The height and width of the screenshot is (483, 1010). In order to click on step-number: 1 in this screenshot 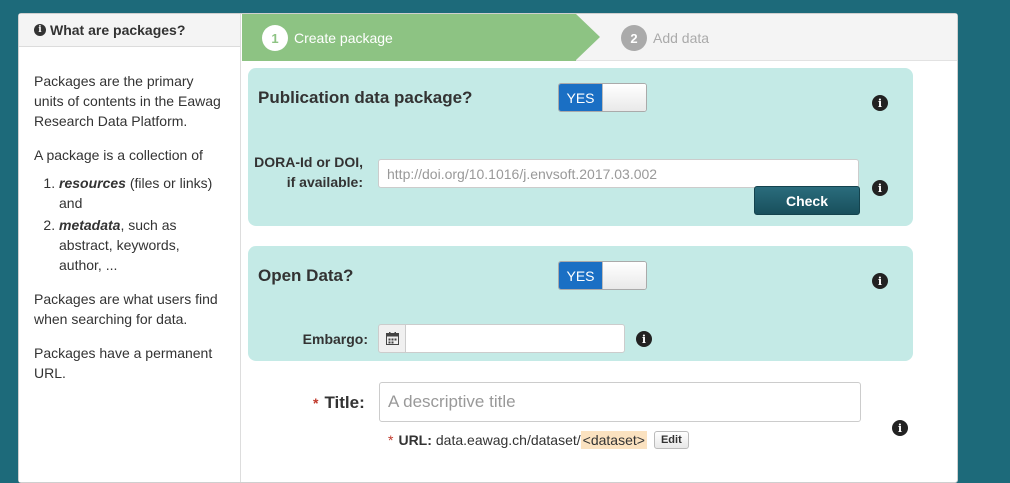, I will do `click(275, 38)`.